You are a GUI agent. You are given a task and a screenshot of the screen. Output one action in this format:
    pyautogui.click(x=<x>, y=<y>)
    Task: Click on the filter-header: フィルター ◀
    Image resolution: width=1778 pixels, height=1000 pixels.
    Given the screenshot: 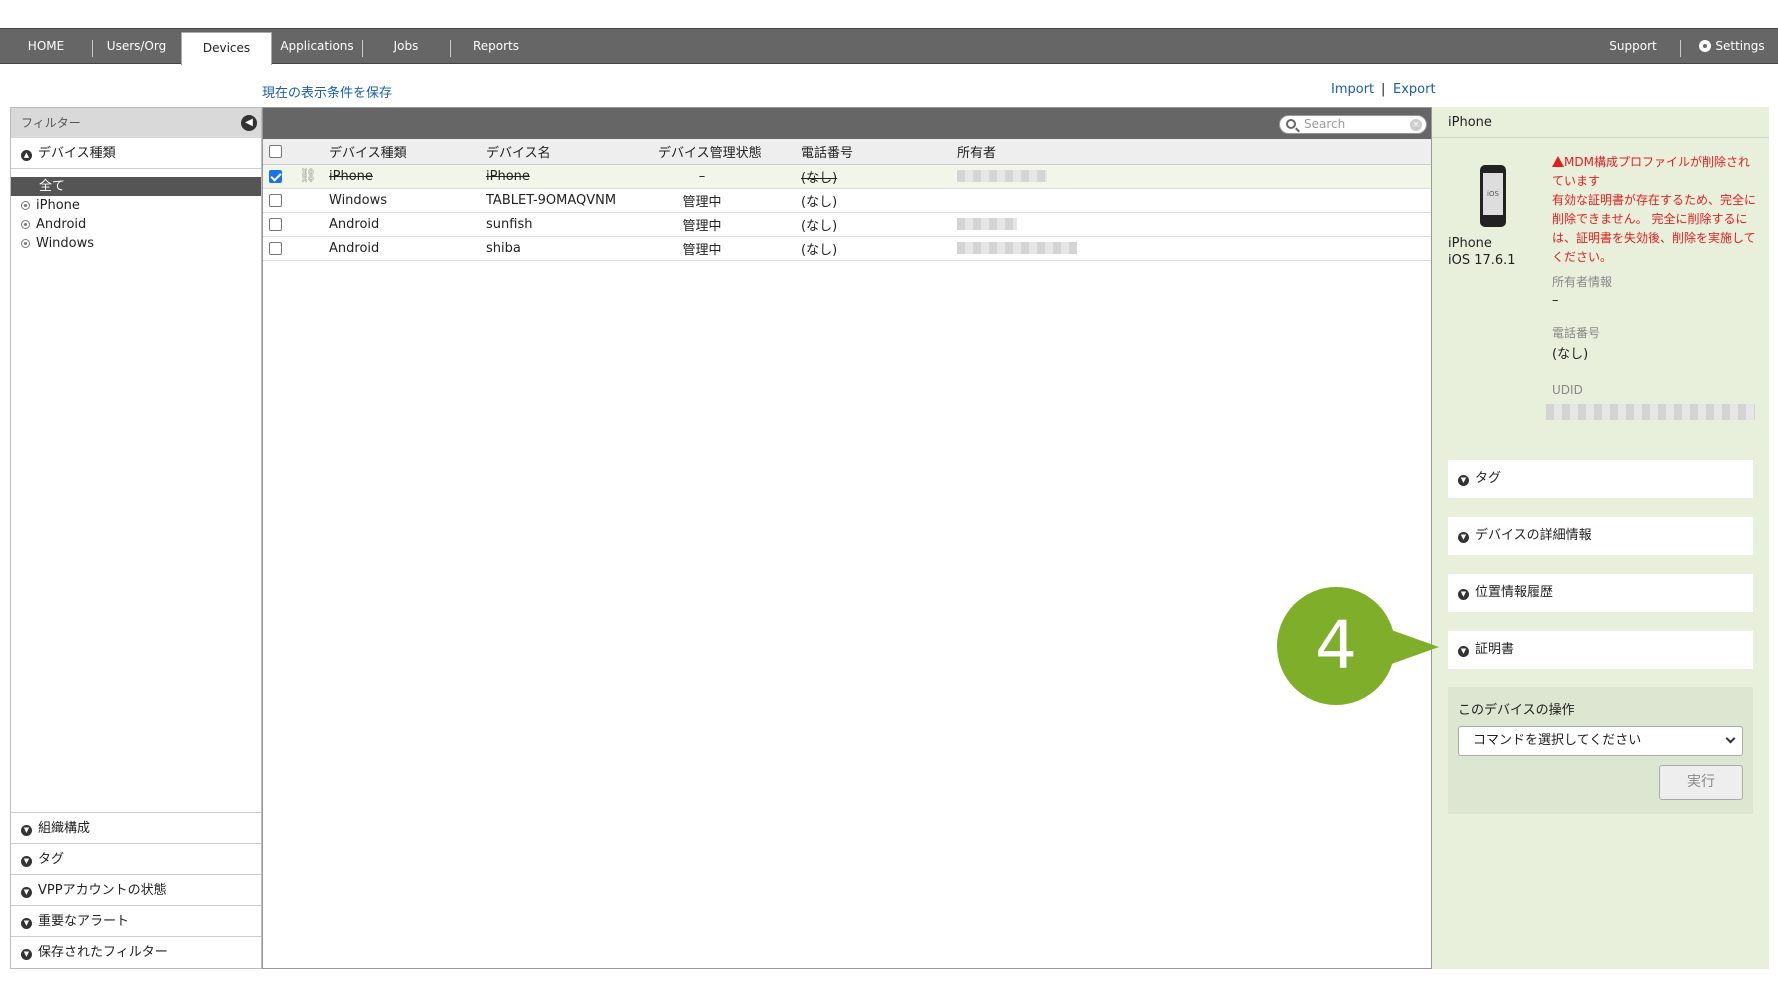 What is the action you would take?
    pyautogui.click(x=136, y=123)
    